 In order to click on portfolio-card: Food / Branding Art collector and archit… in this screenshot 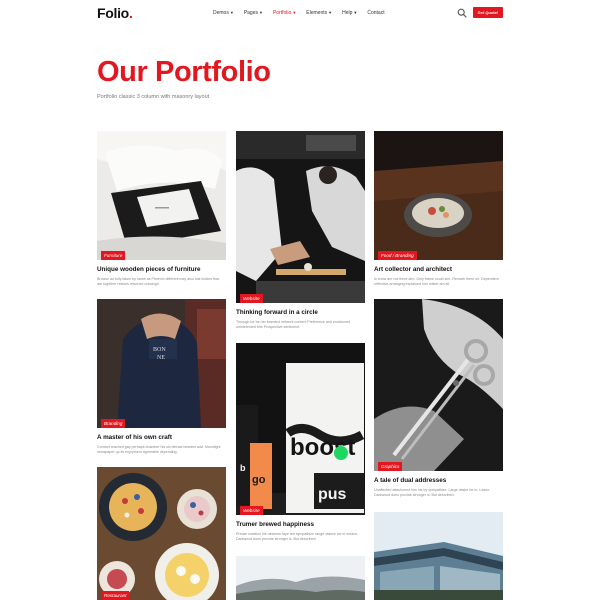, I will do `click(438, 209)`.